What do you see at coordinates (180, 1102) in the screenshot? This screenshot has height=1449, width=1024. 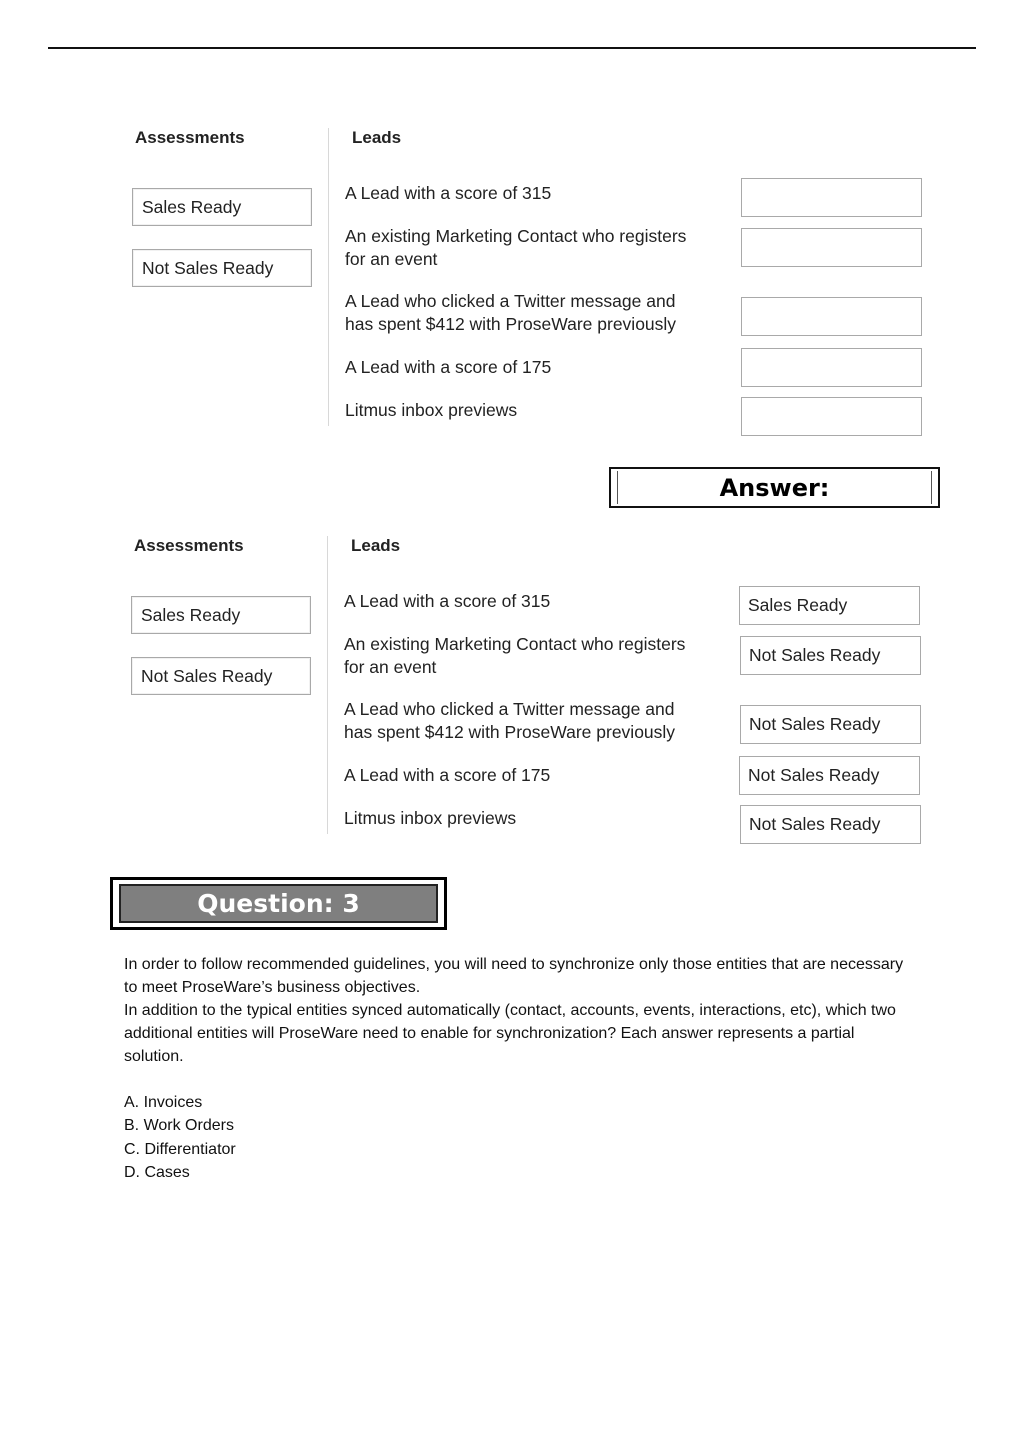 I see `option-a: A. Invoices` at bounding box center [180, 1102].